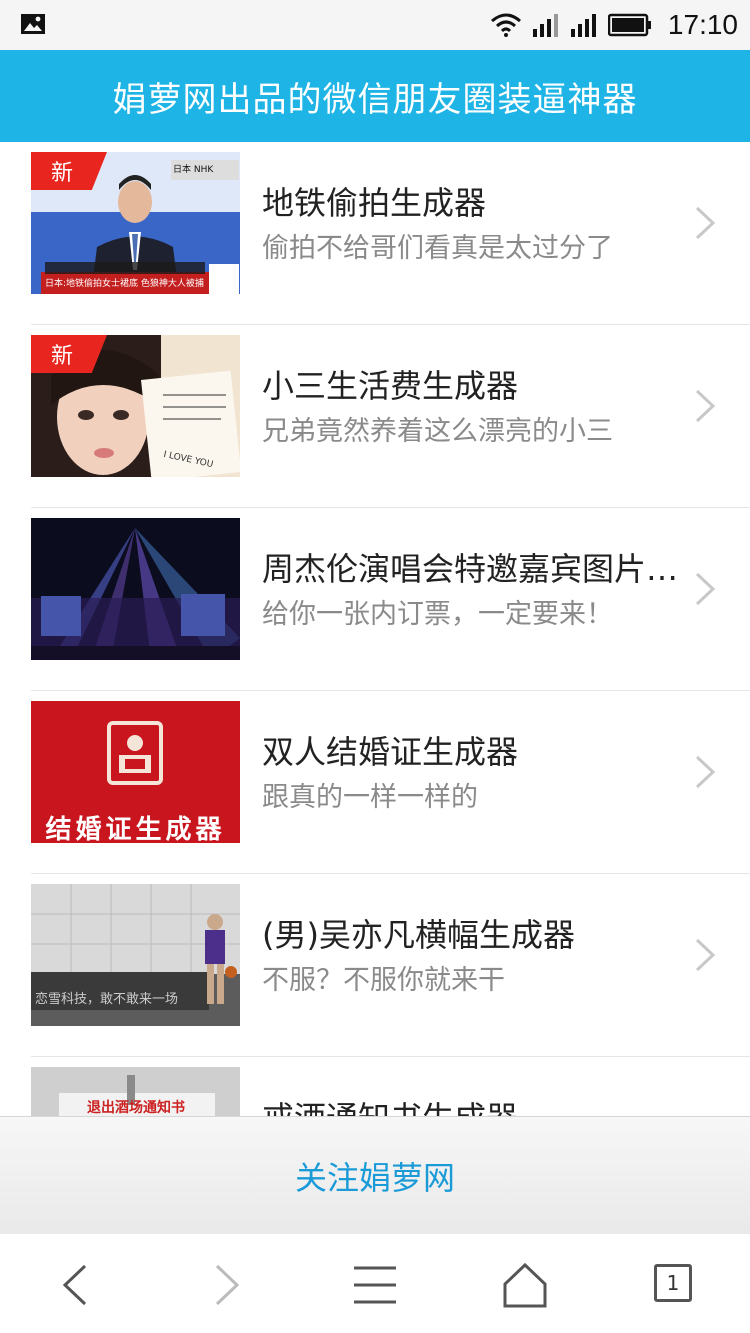  Describe the element at coordinates (477, 569) in the screenshot. I see `item-title: 周杰伦演唱会特邀嘉宾图片生成器` at that location.